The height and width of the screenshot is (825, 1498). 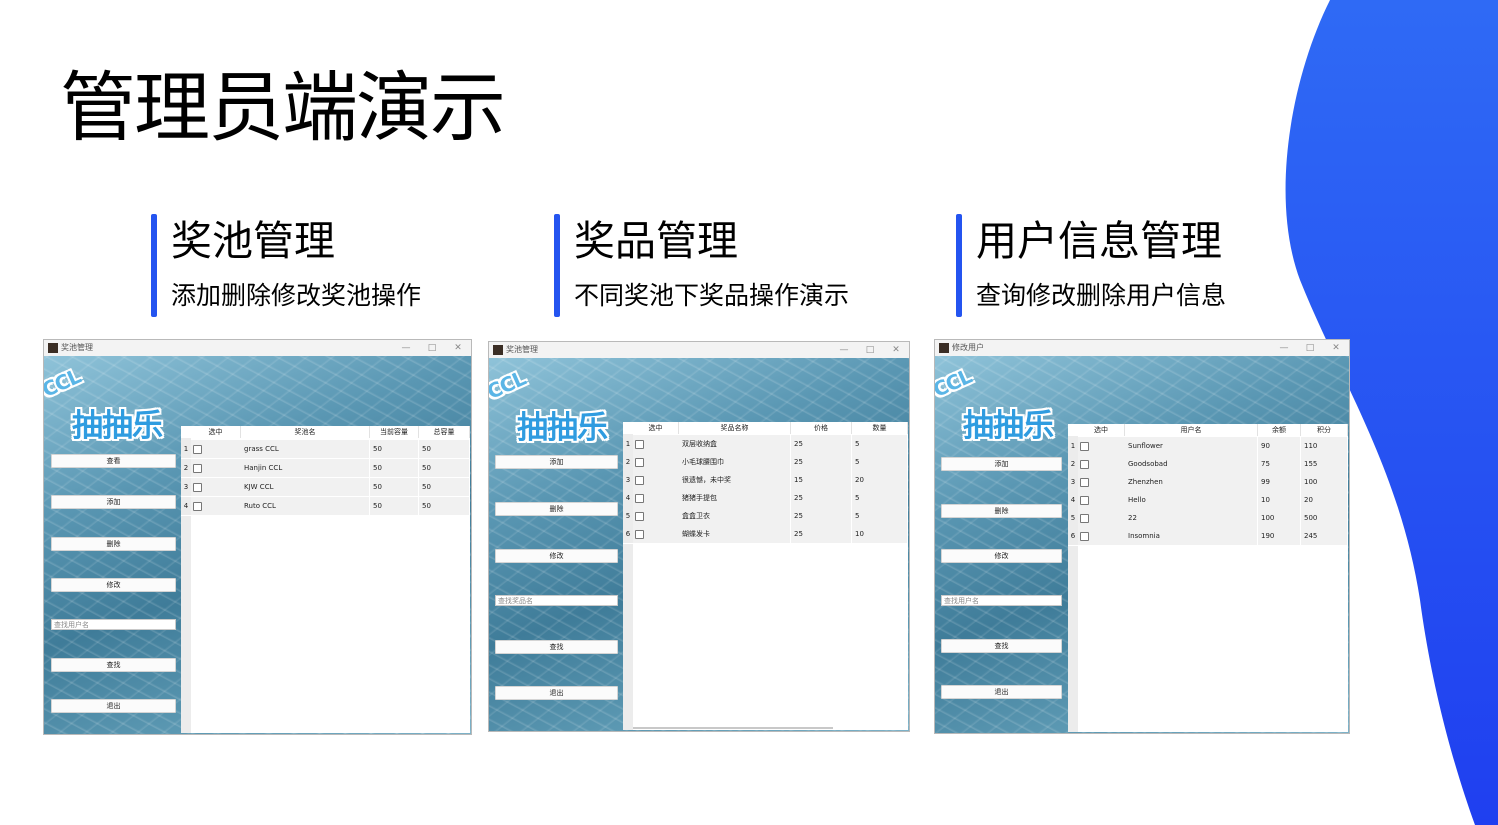 I want to click on quantity-cell: 20, so click(x=880, y=480).